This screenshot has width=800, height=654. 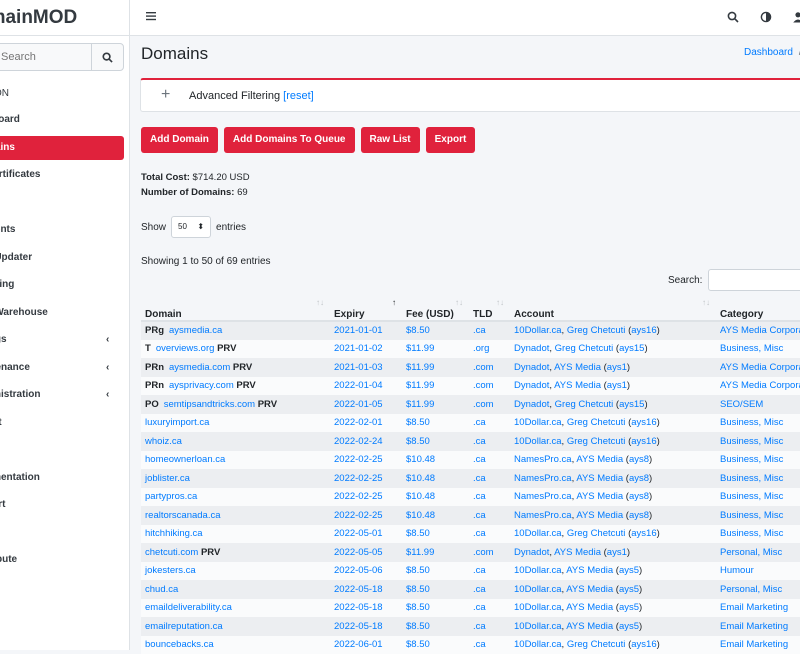 What do you see at coordinates (171, 496) in the screenshot?
I see `domain-link: partypros.ca` at bounding box center [171, 496].